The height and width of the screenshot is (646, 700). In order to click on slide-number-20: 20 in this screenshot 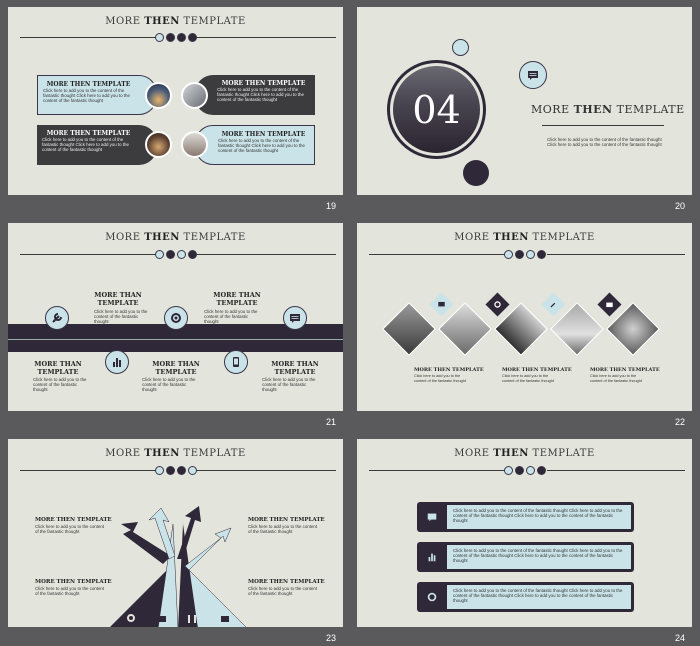, I will do `click(680, 206)`.